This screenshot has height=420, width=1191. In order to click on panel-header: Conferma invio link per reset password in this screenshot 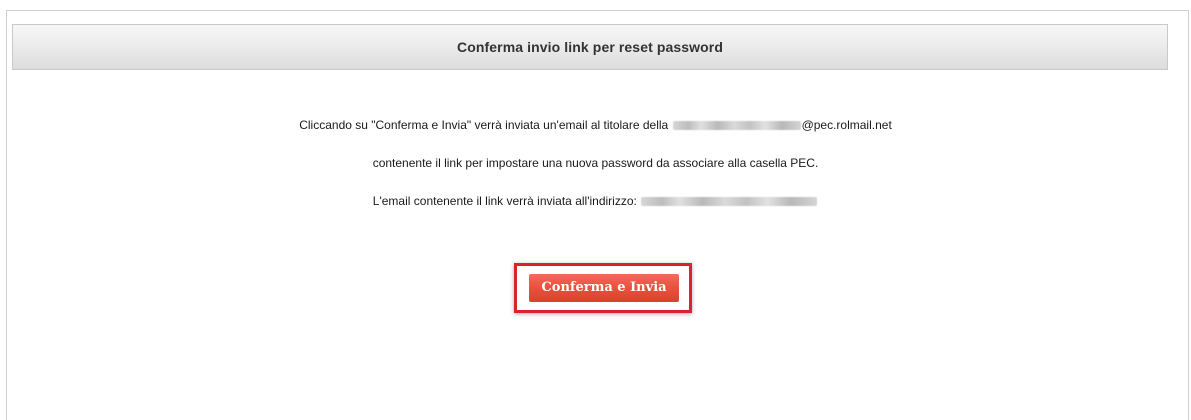, I will do `click(590, 47)`.